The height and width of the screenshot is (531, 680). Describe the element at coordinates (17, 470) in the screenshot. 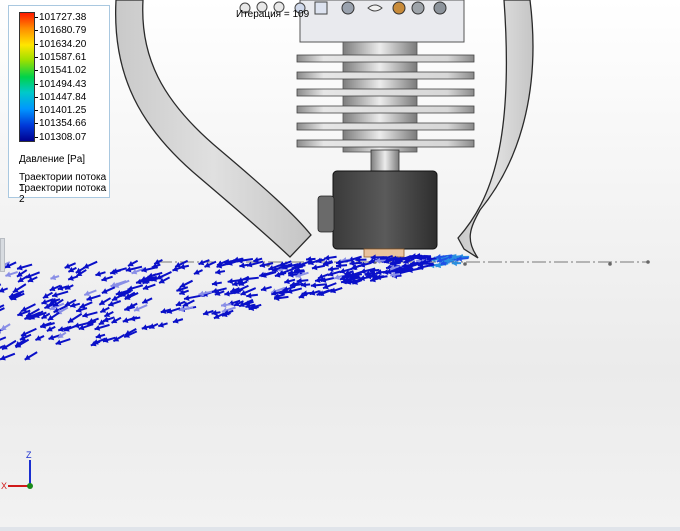

I see `axis-triad: Z X` at that location.